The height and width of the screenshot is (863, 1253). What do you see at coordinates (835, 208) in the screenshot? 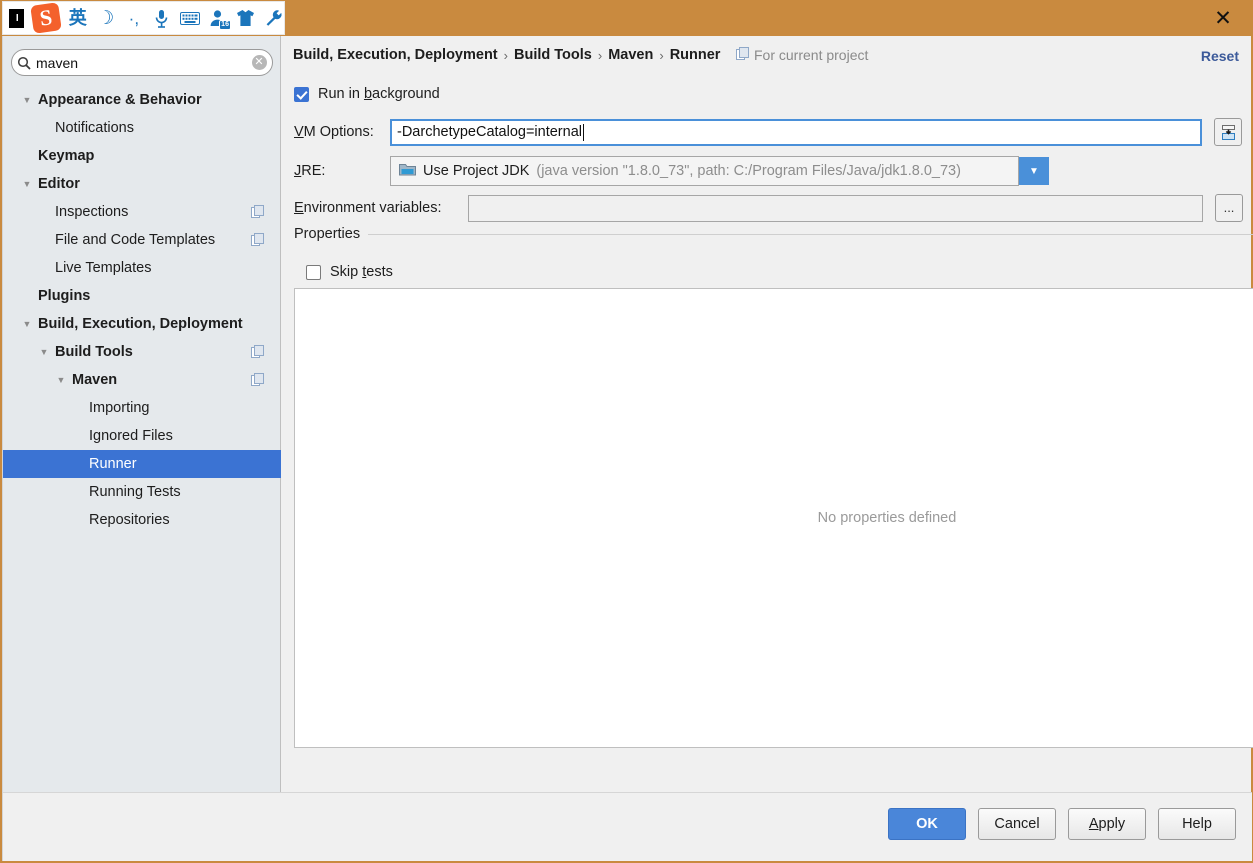
I see `environment-variables-input` at bounding box center [835, 208].